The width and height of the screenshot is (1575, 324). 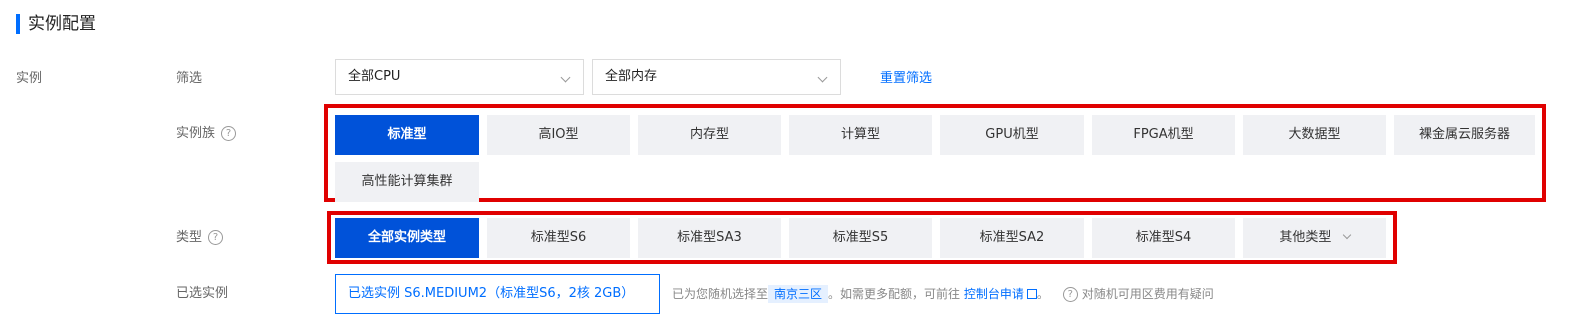 I want to click on row-label-family: 实例族?, so click(x=206, y=134).